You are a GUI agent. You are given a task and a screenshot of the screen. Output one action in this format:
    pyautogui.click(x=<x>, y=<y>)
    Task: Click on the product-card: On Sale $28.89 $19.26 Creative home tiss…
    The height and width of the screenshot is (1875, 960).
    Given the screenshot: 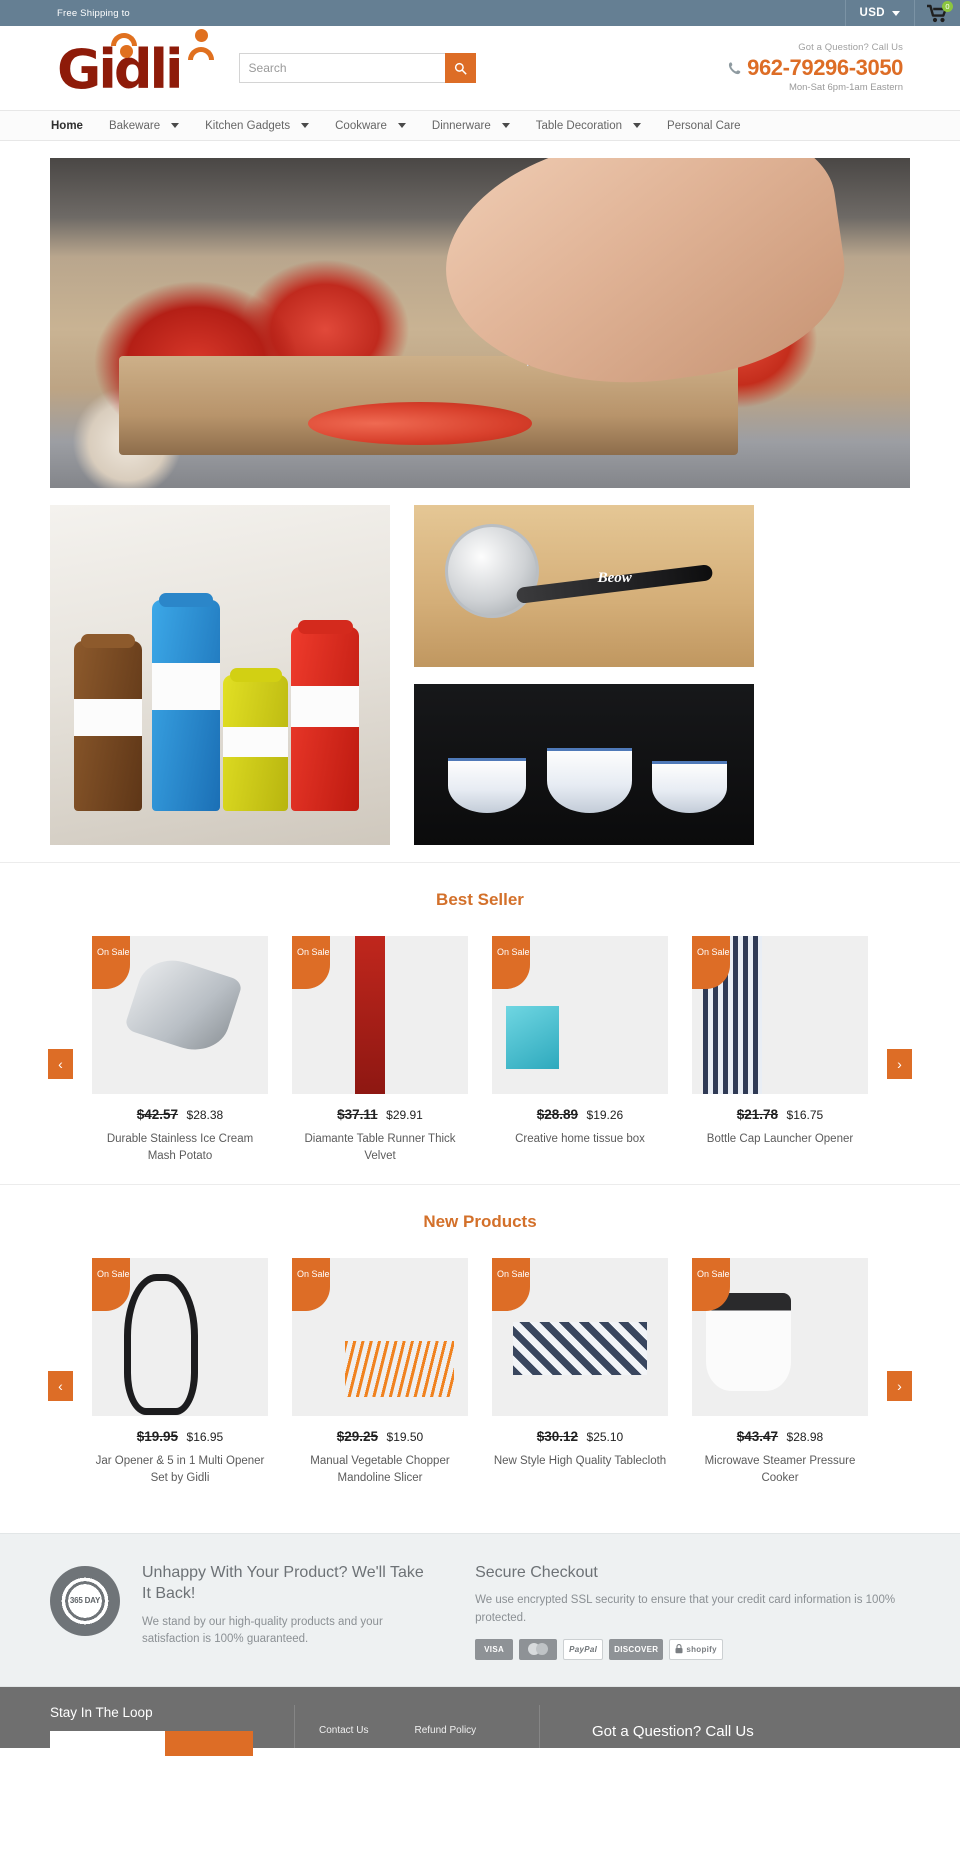 What is the action you would take?
    pyautogui.click(x=580, y=1050)
    